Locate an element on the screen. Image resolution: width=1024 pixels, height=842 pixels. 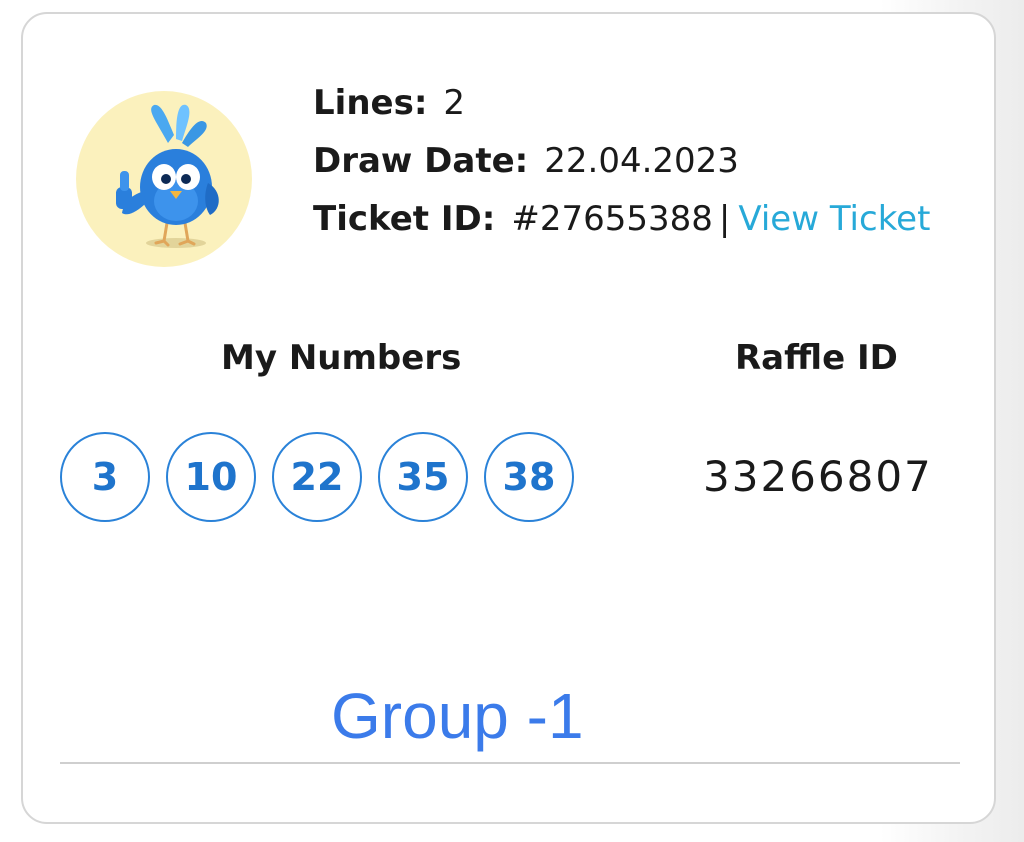
group-label: Group -1 is located at coordinates (457, 716).